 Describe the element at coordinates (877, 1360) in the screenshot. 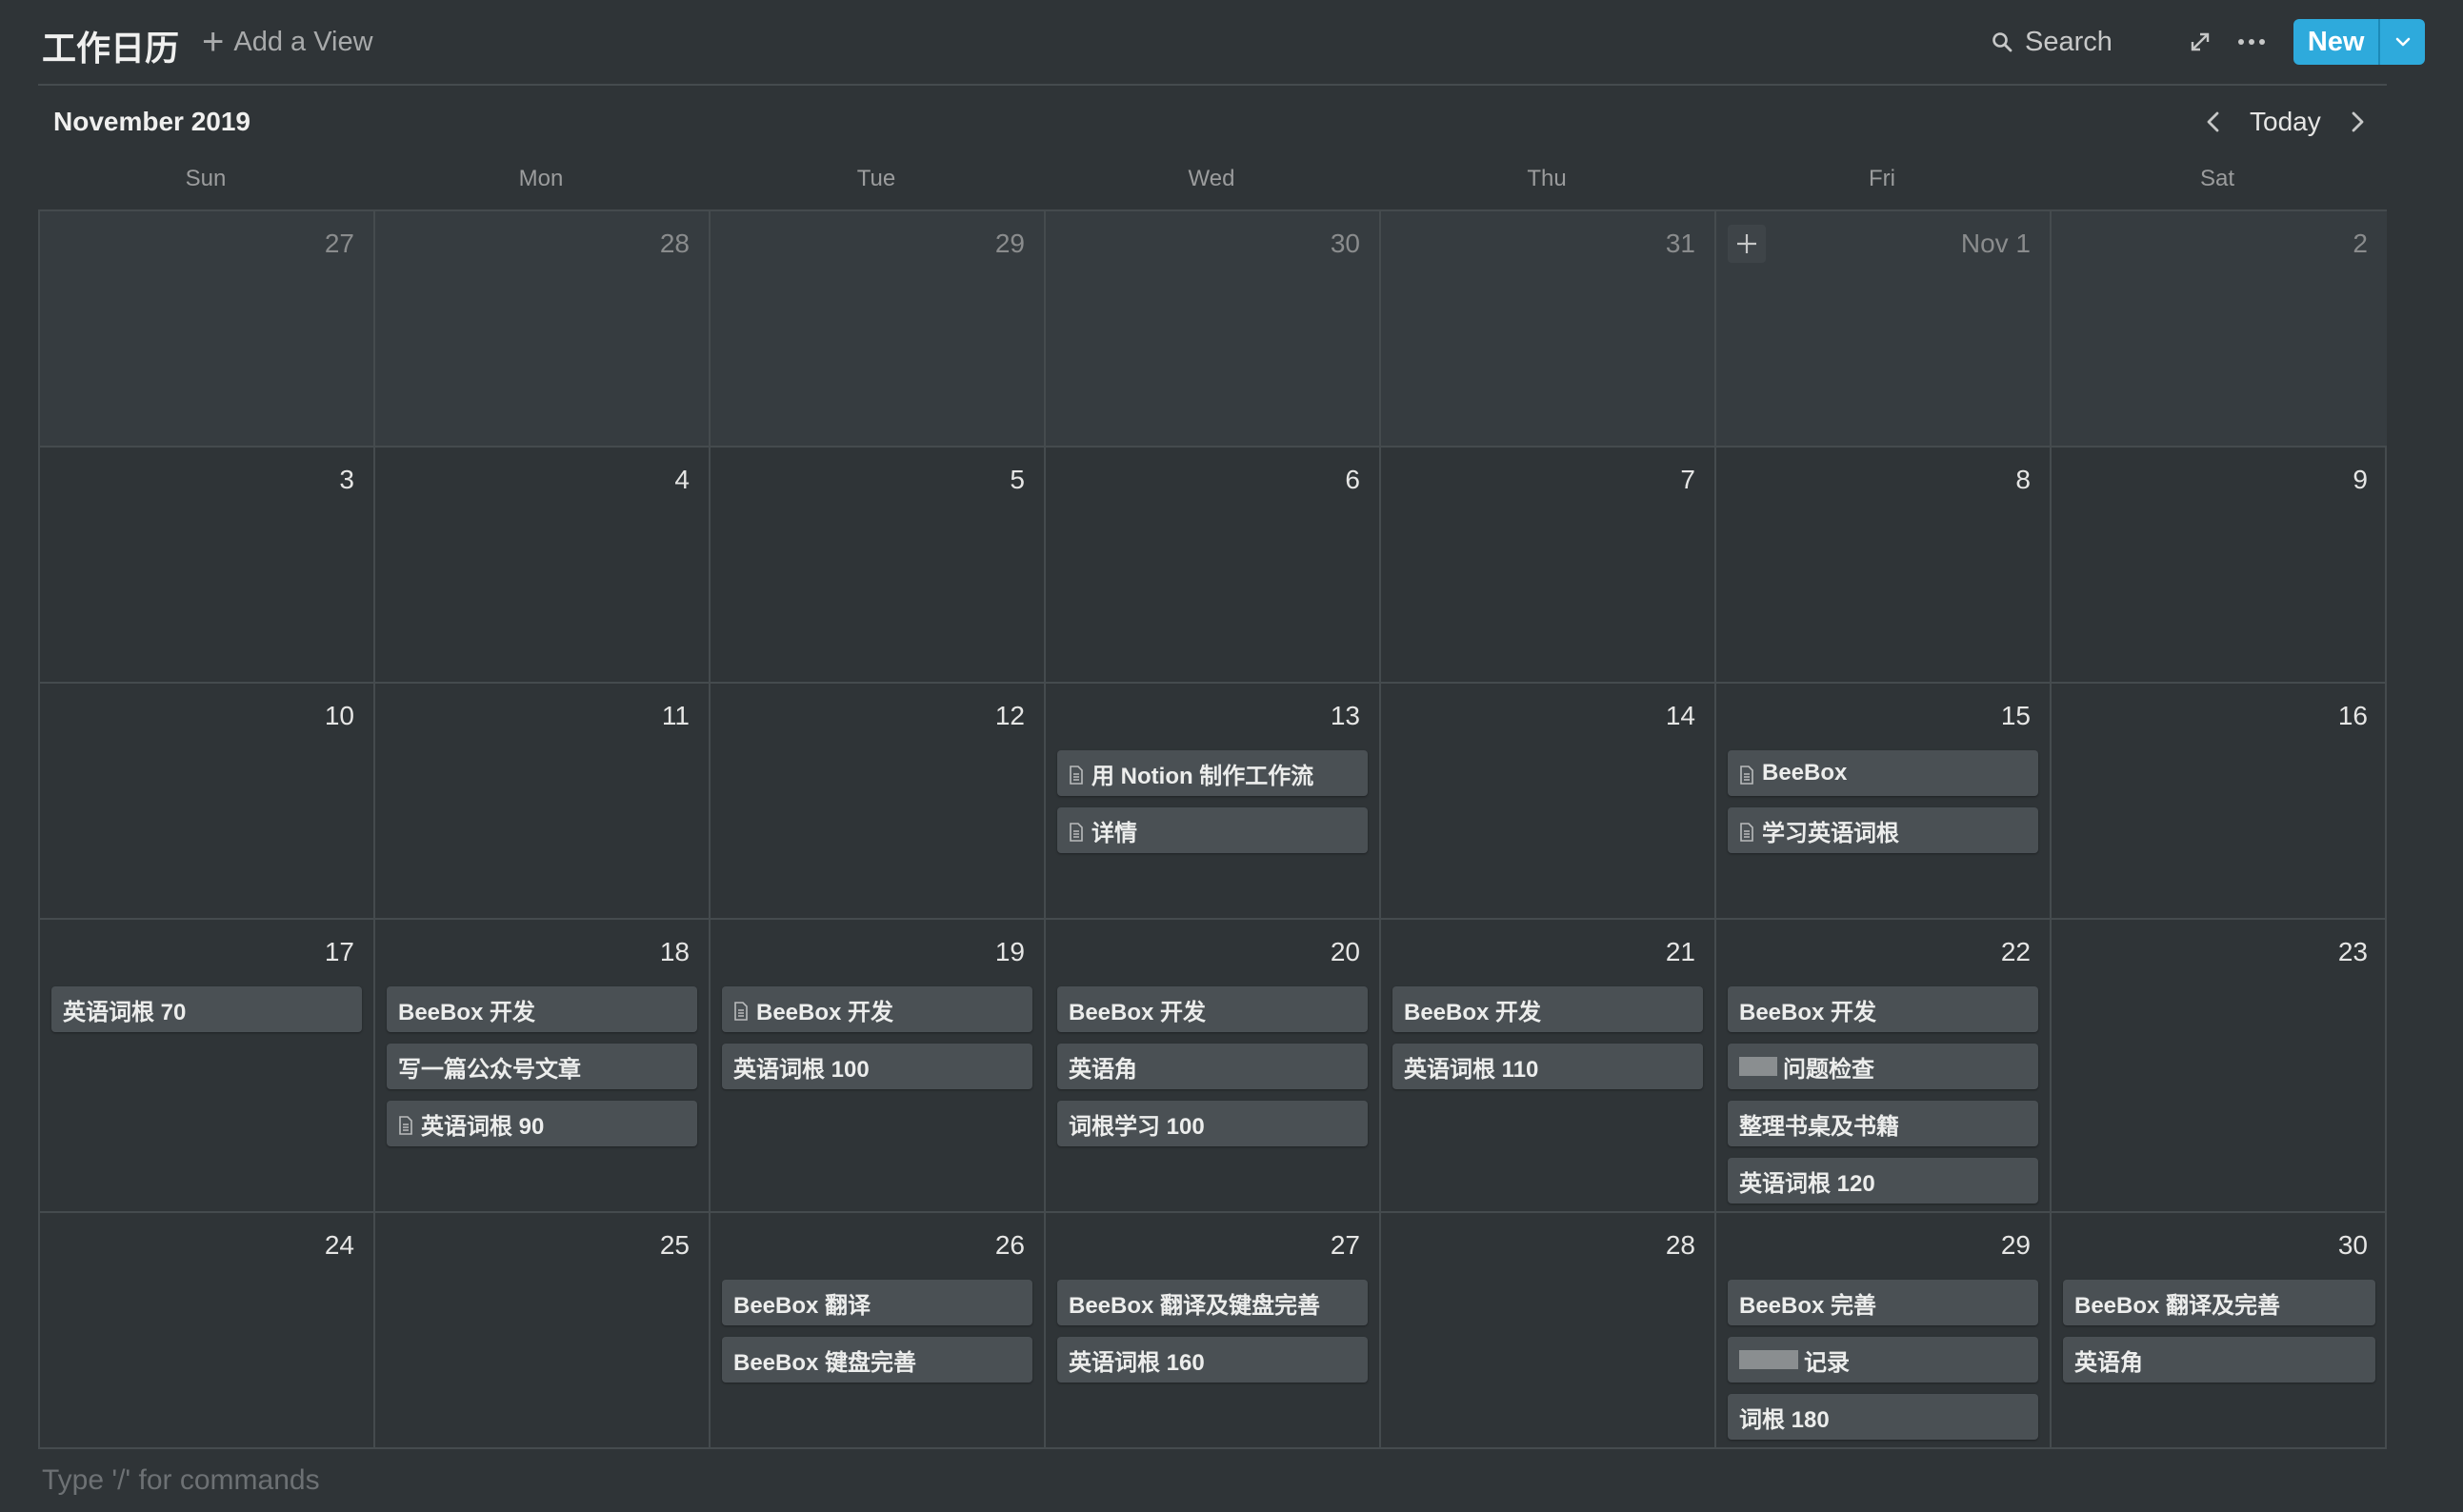

I see `event-card: BeeBox 键盘完善` at that location.